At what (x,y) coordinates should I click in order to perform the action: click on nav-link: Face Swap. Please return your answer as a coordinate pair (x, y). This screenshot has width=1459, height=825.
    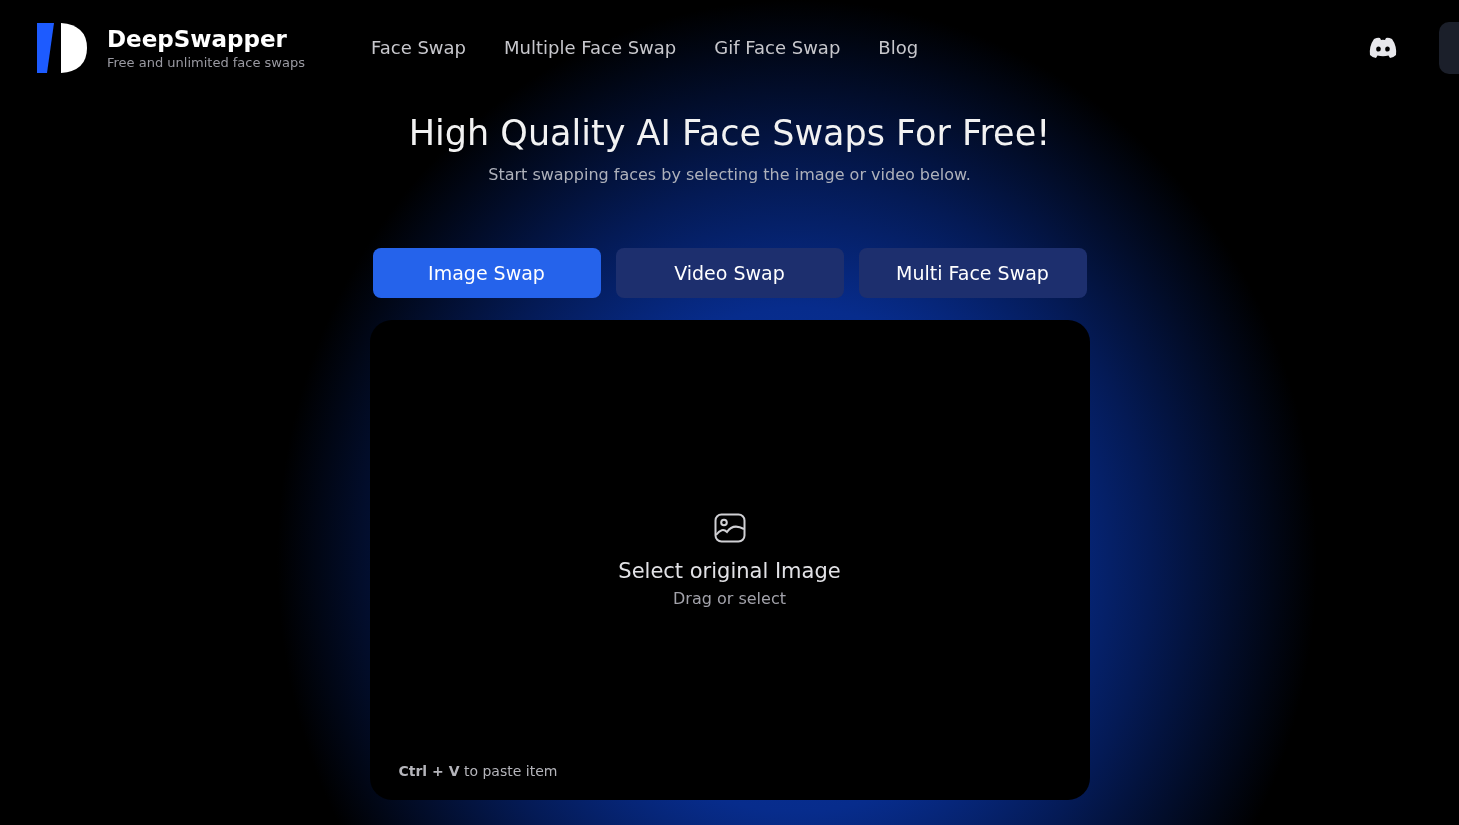
    Looking at the image, I should click on (419, 47).